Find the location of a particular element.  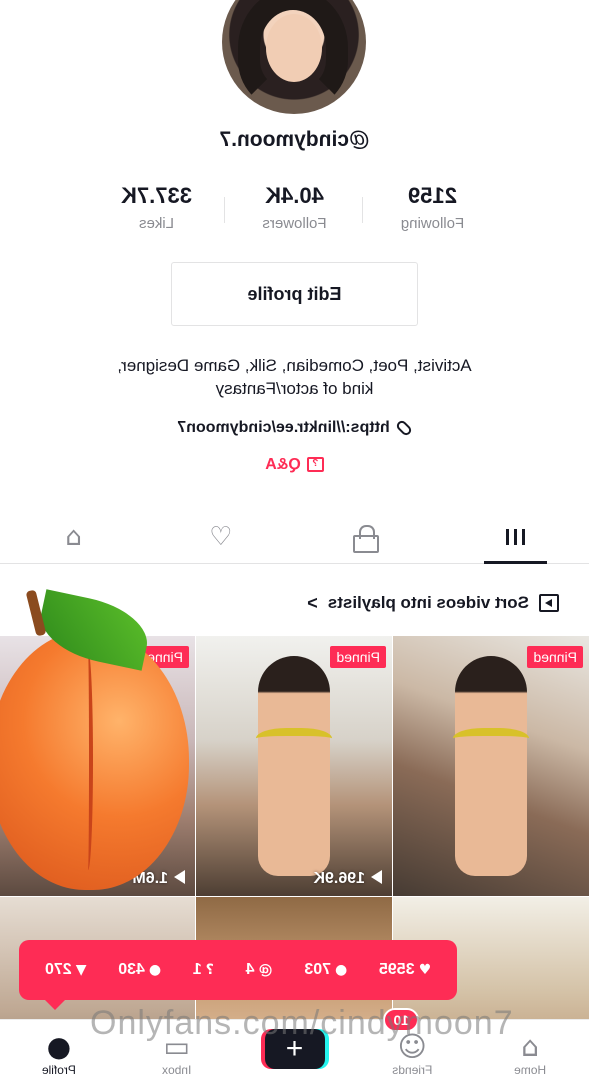

video-thumb-1: Pinned is located at coordinates (491, 766).